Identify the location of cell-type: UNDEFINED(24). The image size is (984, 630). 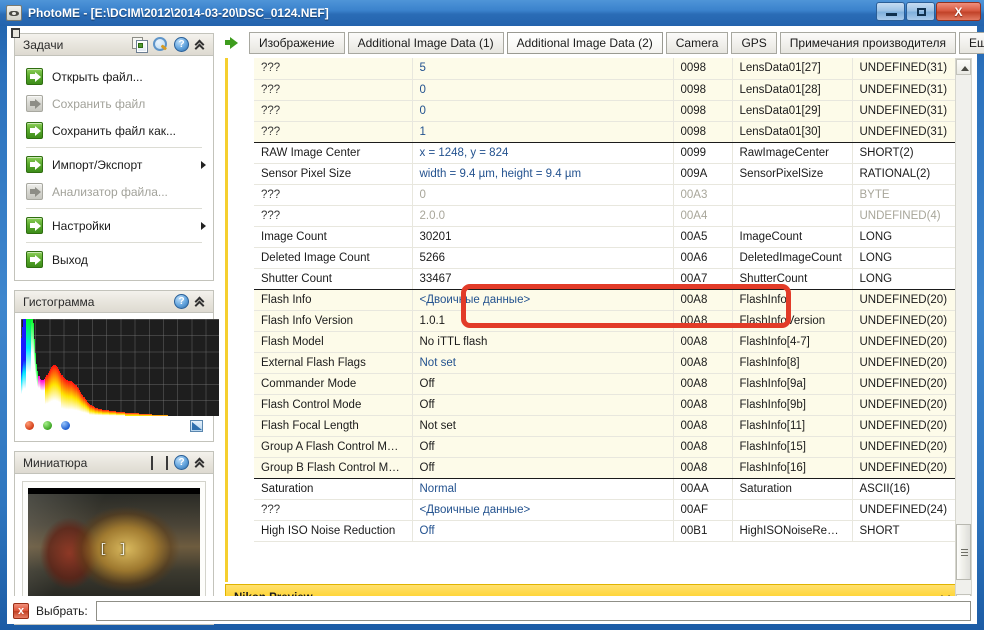
(907, 510).